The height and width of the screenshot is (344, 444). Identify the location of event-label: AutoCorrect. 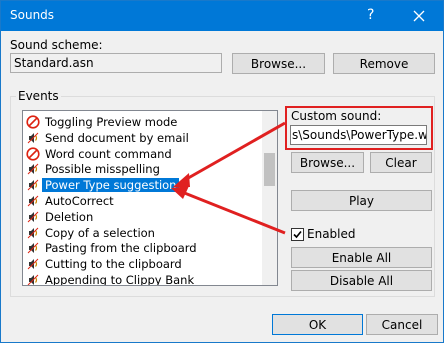
(79, 201).